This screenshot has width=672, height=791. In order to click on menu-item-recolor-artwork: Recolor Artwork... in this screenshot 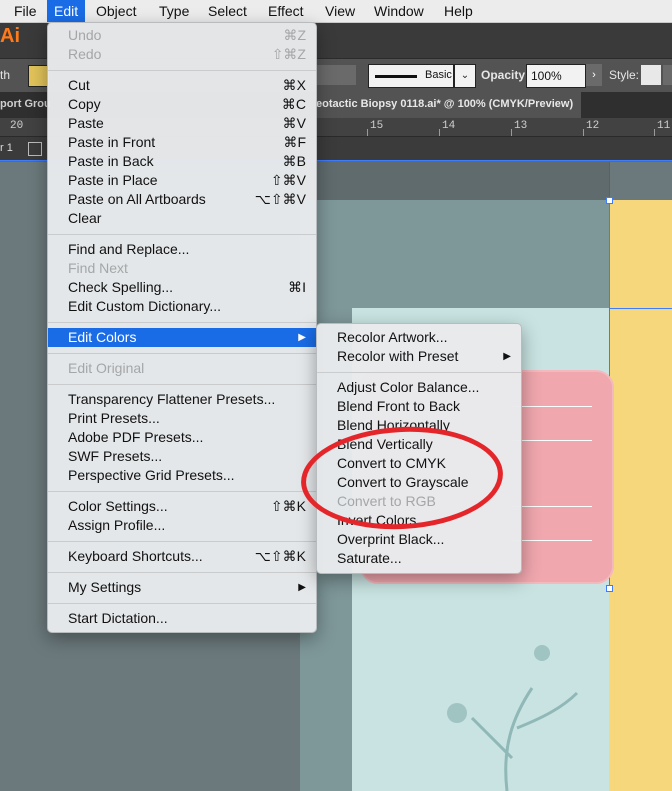, I will do `click(419, 337)`.